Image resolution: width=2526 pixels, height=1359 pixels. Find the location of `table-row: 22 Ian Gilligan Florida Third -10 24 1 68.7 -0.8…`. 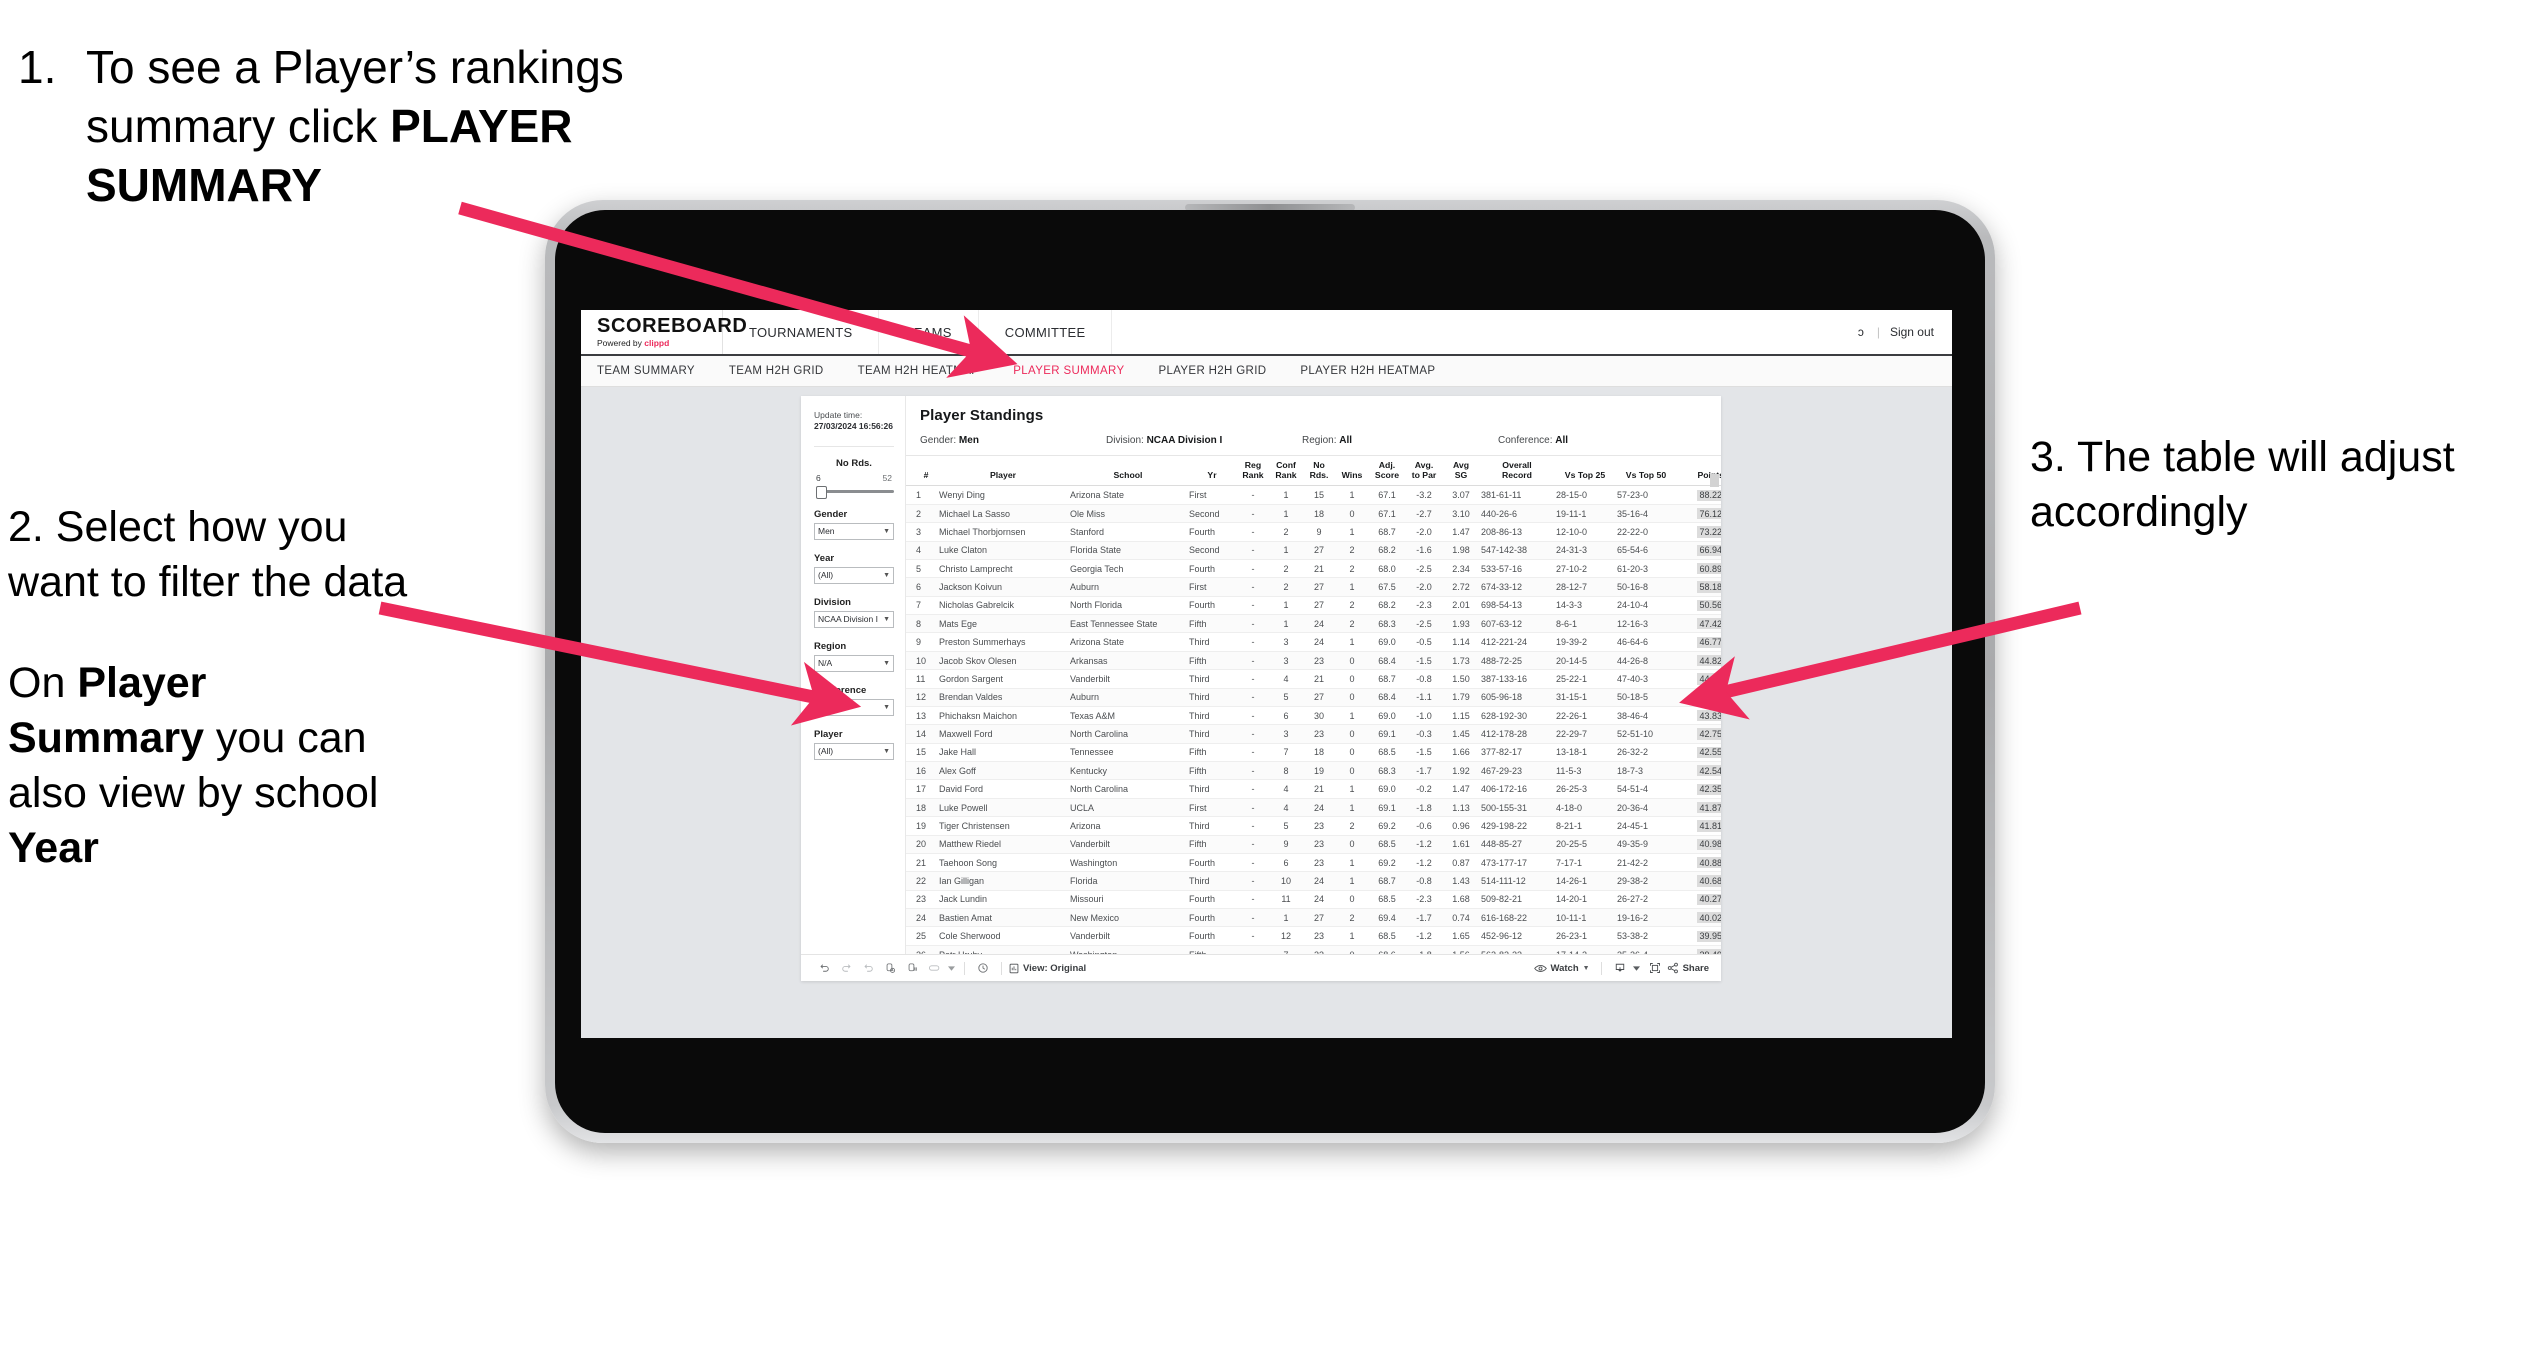

table-row: 22 Ian Gilligan Florida Third -10 24 1 68.7 -0.8… is located at coordinates (1313, 881).